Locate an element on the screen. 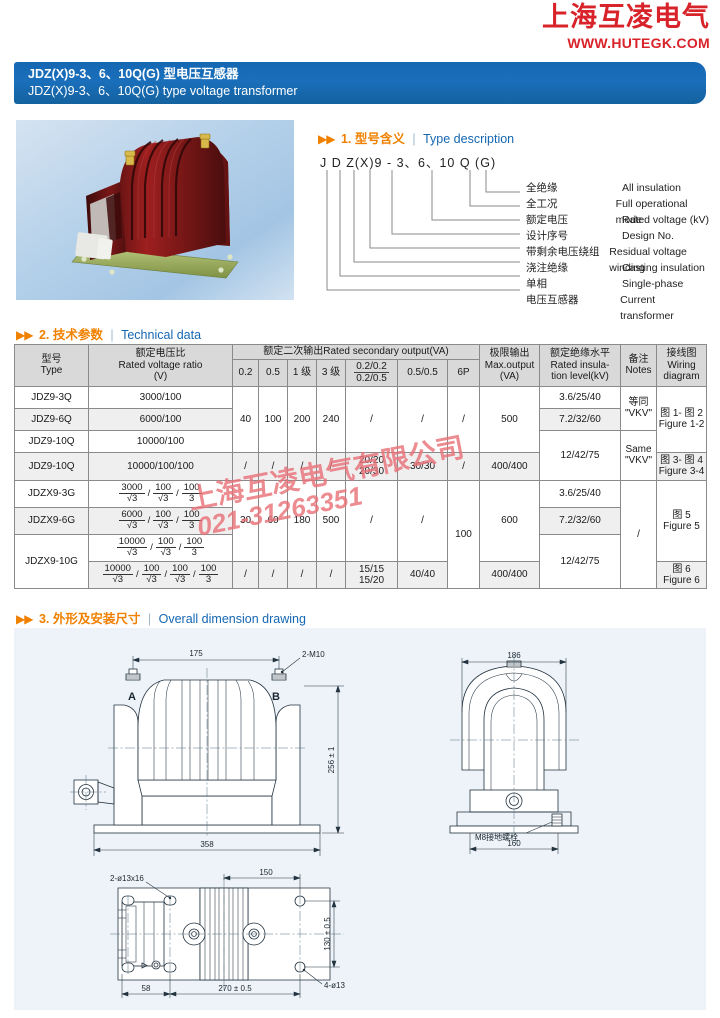  legend-label-cn: 带剩余电压绕组 is located at coordinates (563, 252).